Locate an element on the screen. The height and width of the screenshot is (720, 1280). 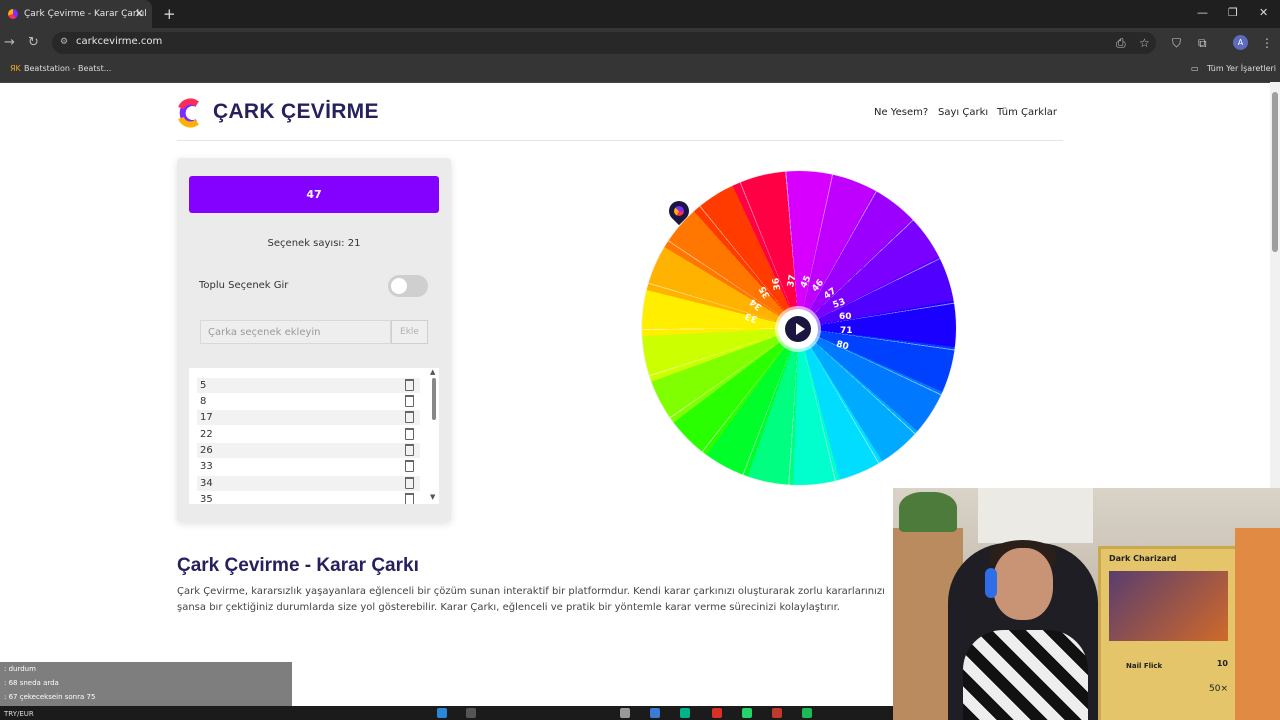
option-input is located at coordinates (295, 332).